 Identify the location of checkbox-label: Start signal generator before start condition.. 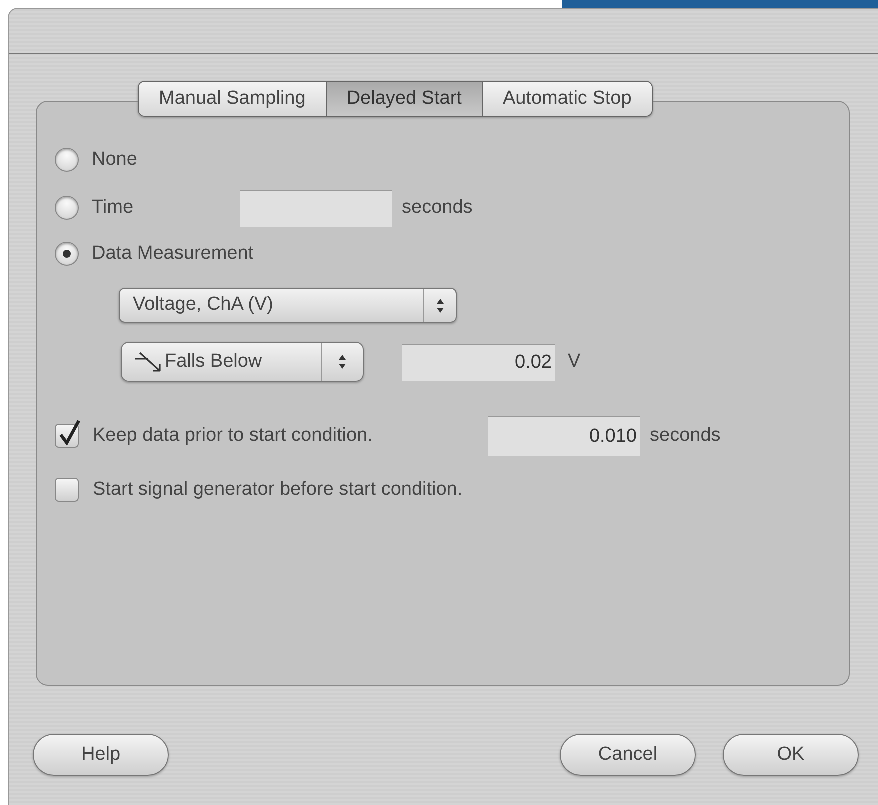
(278, 490).